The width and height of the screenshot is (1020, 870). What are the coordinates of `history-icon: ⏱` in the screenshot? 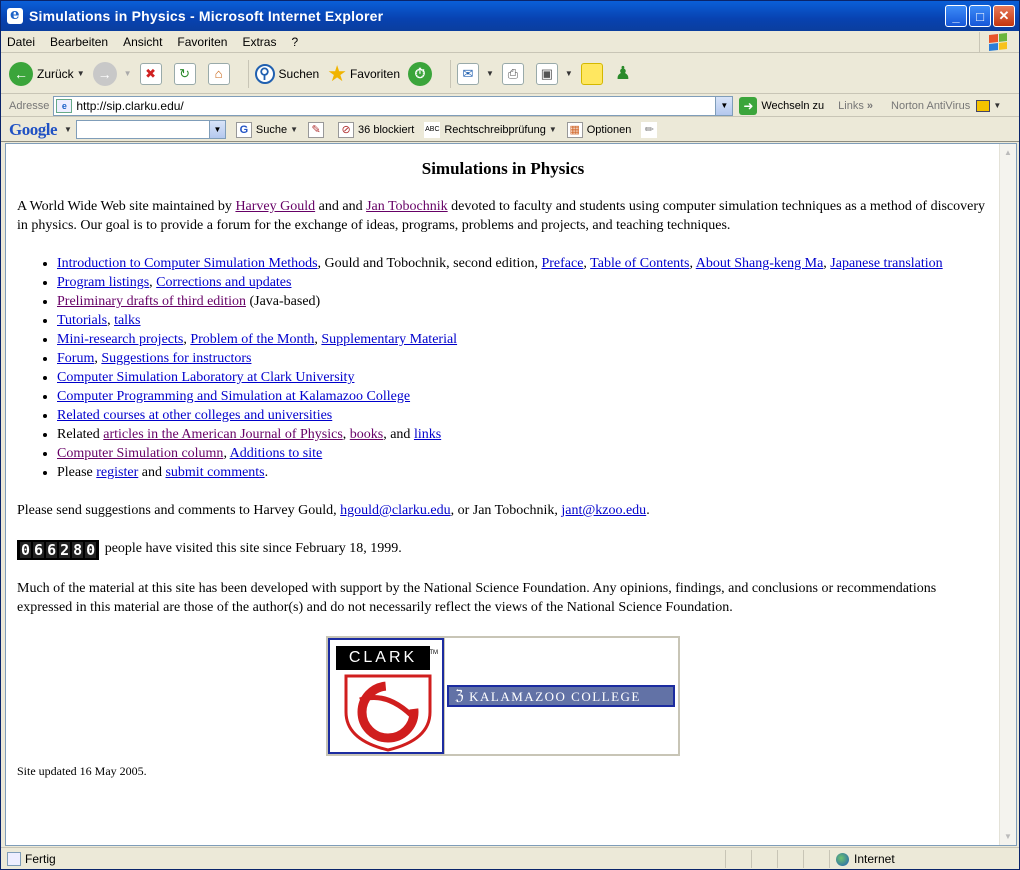 It's located at (420, 73).